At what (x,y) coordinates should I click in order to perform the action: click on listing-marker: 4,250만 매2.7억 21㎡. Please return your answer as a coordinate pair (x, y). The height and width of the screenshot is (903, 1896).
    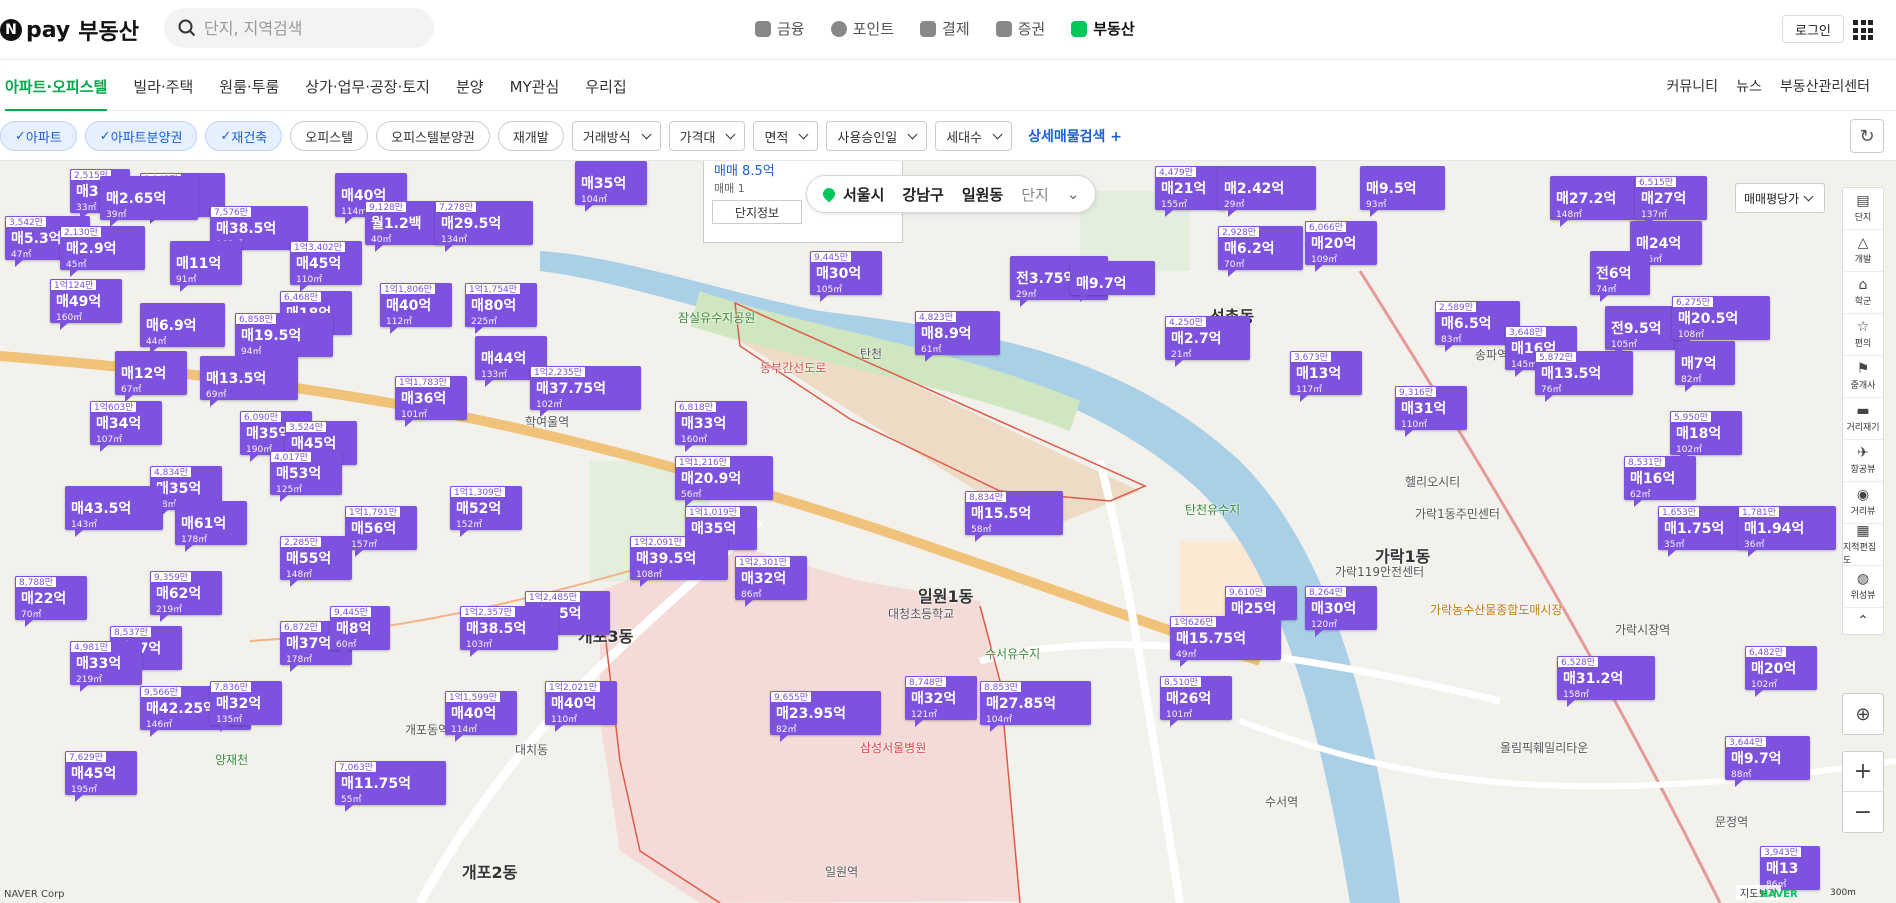
    Looking at the image, I should click on (1207, 341).